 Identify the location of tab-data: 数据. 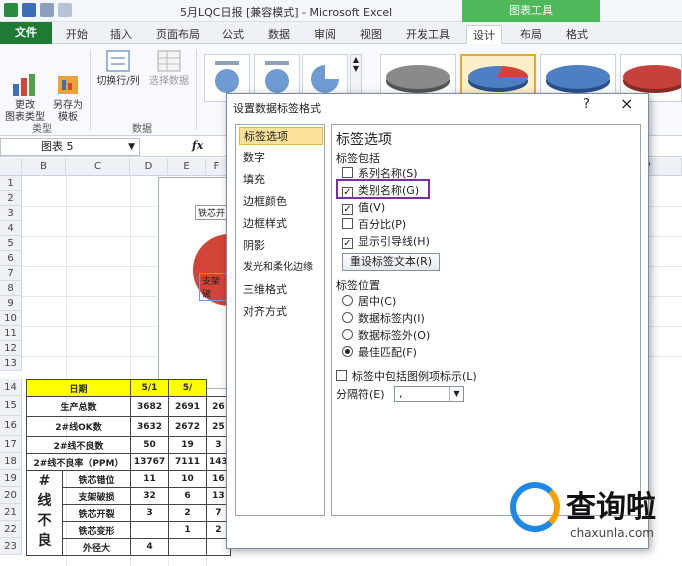
(279, 34).